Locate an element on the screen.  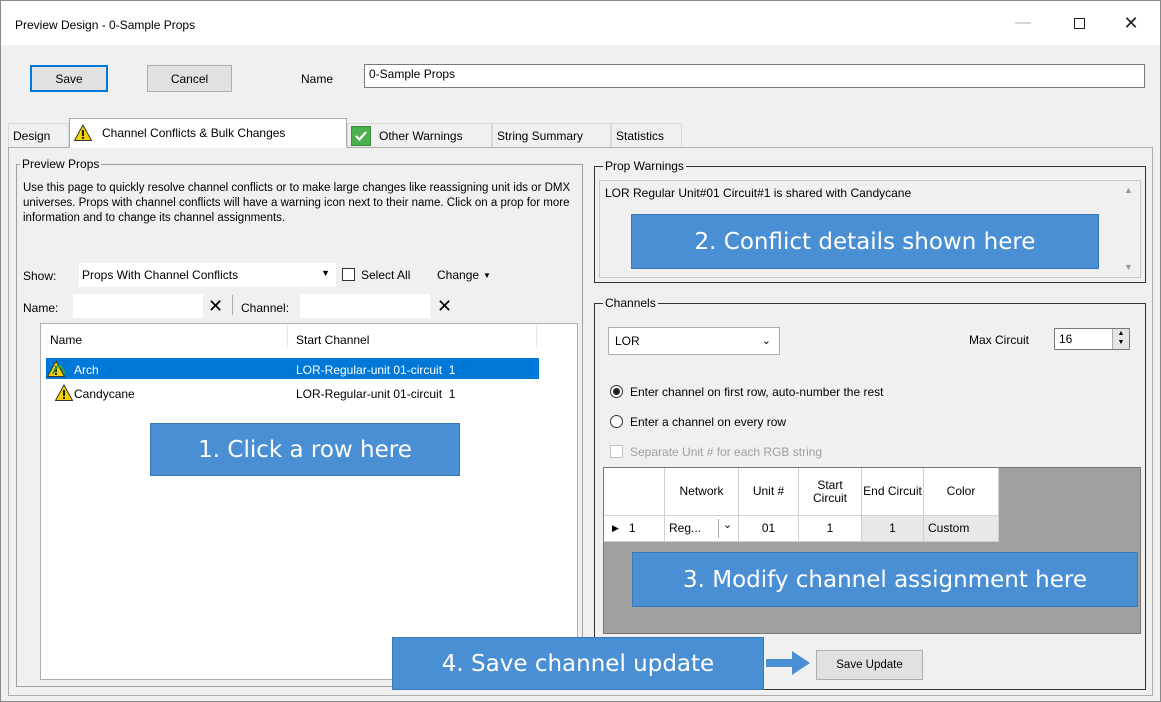
column-header-name: Name is located at coordinates (66, 340).